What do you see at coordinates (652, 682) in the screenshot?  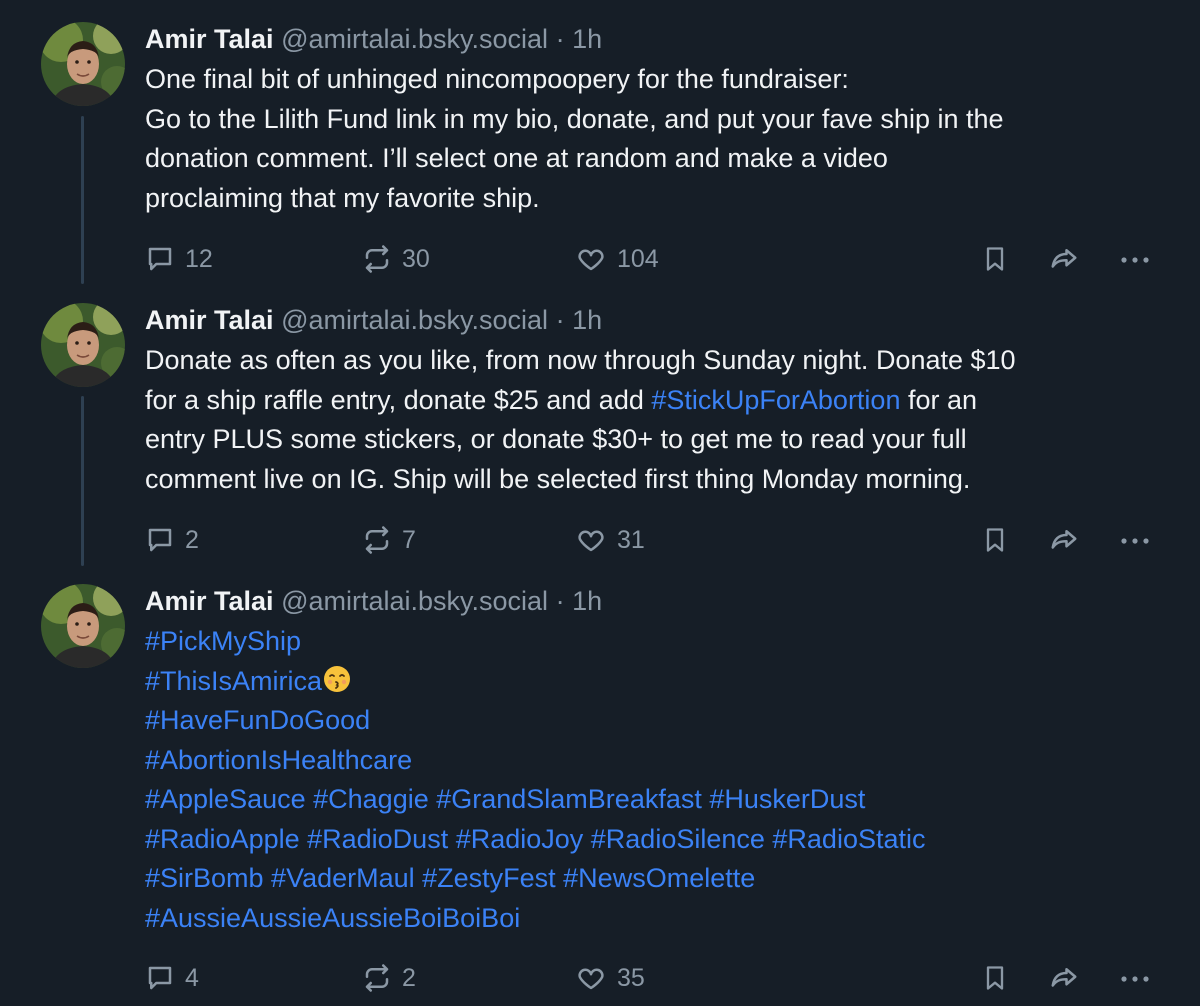 I see `post-text-line: #ThisIsAmirica` at bounding box center [652, 682].